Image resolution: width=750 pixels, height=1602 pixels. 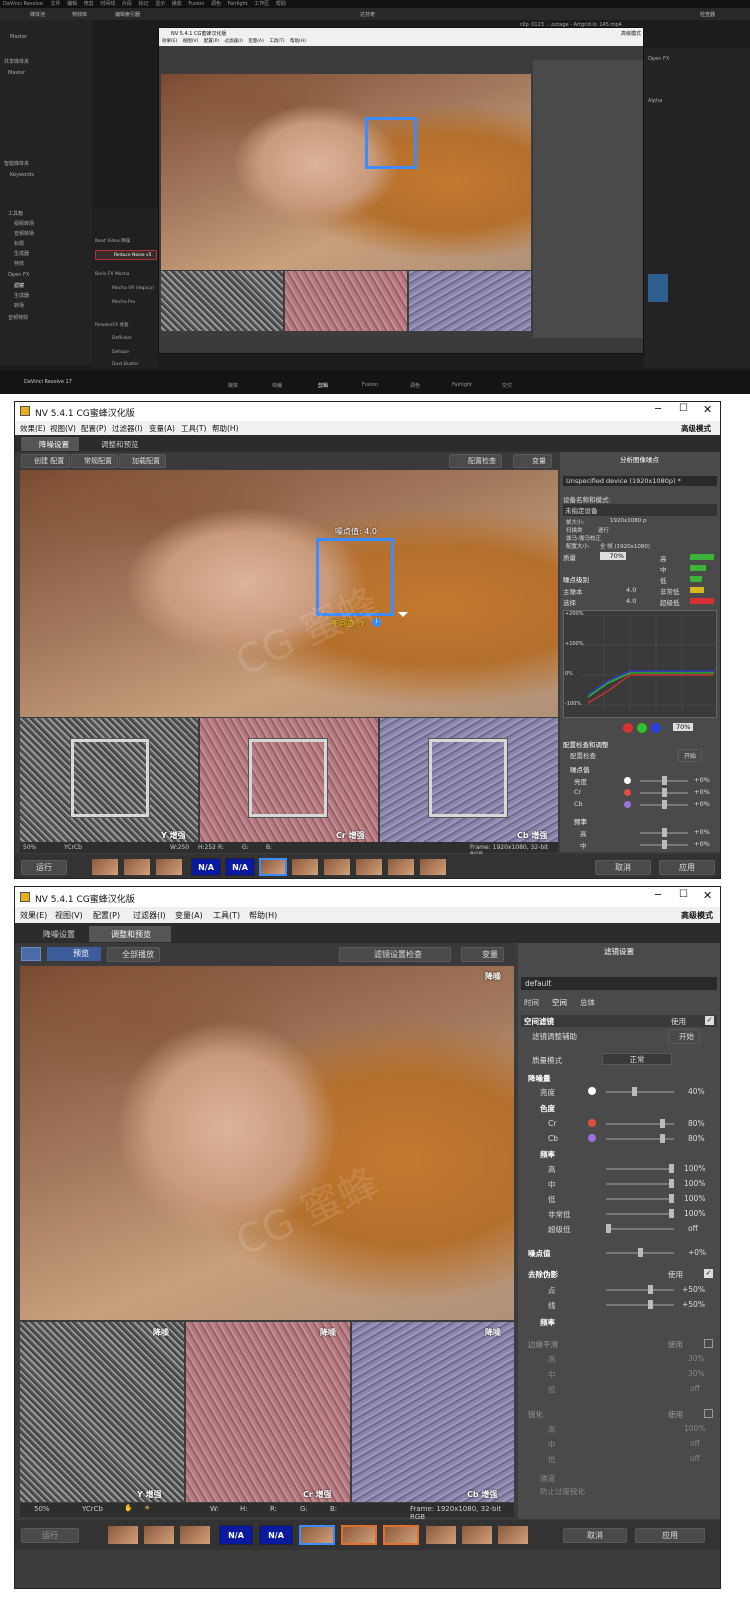 I want to click on hand-icon: ✋, so click(x=128, y=1508).